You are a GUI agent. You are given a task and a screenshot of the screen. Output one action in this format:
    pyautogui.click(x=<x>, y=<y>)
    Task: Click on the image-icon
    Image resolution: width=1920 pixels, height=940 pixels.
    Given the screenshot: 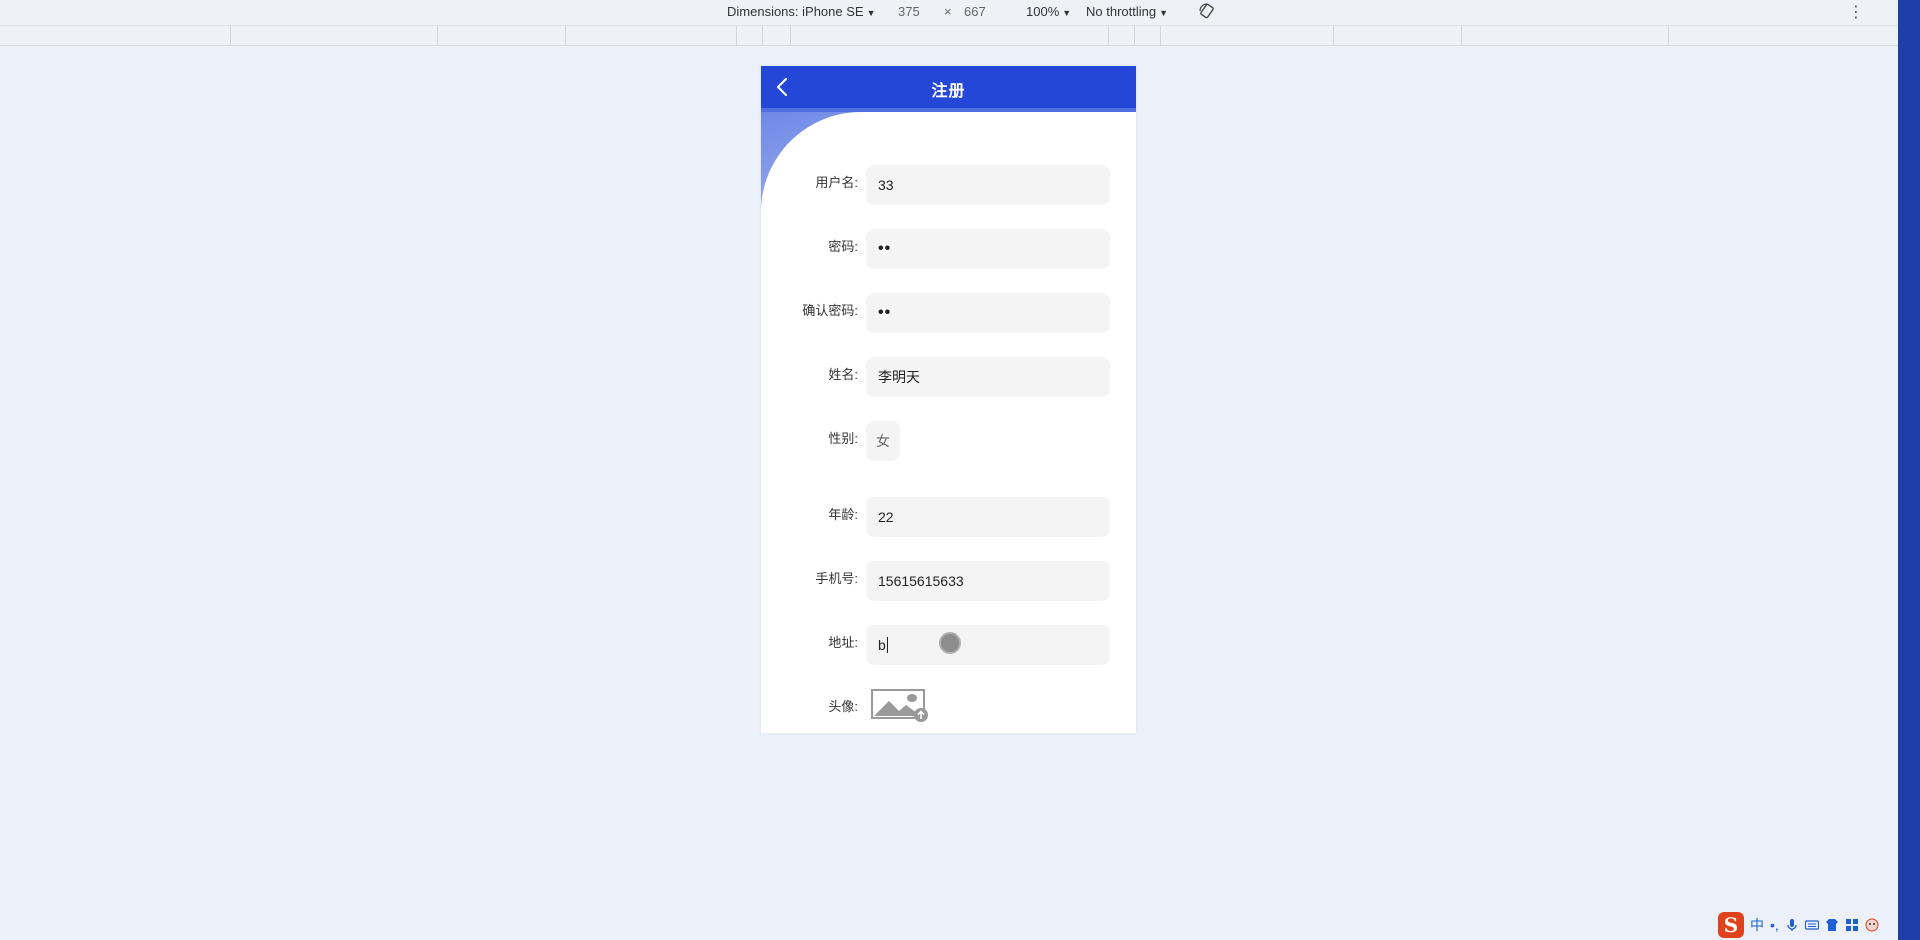 What is the action you would take?
    pyautogui.click(x=899, y=705)
    